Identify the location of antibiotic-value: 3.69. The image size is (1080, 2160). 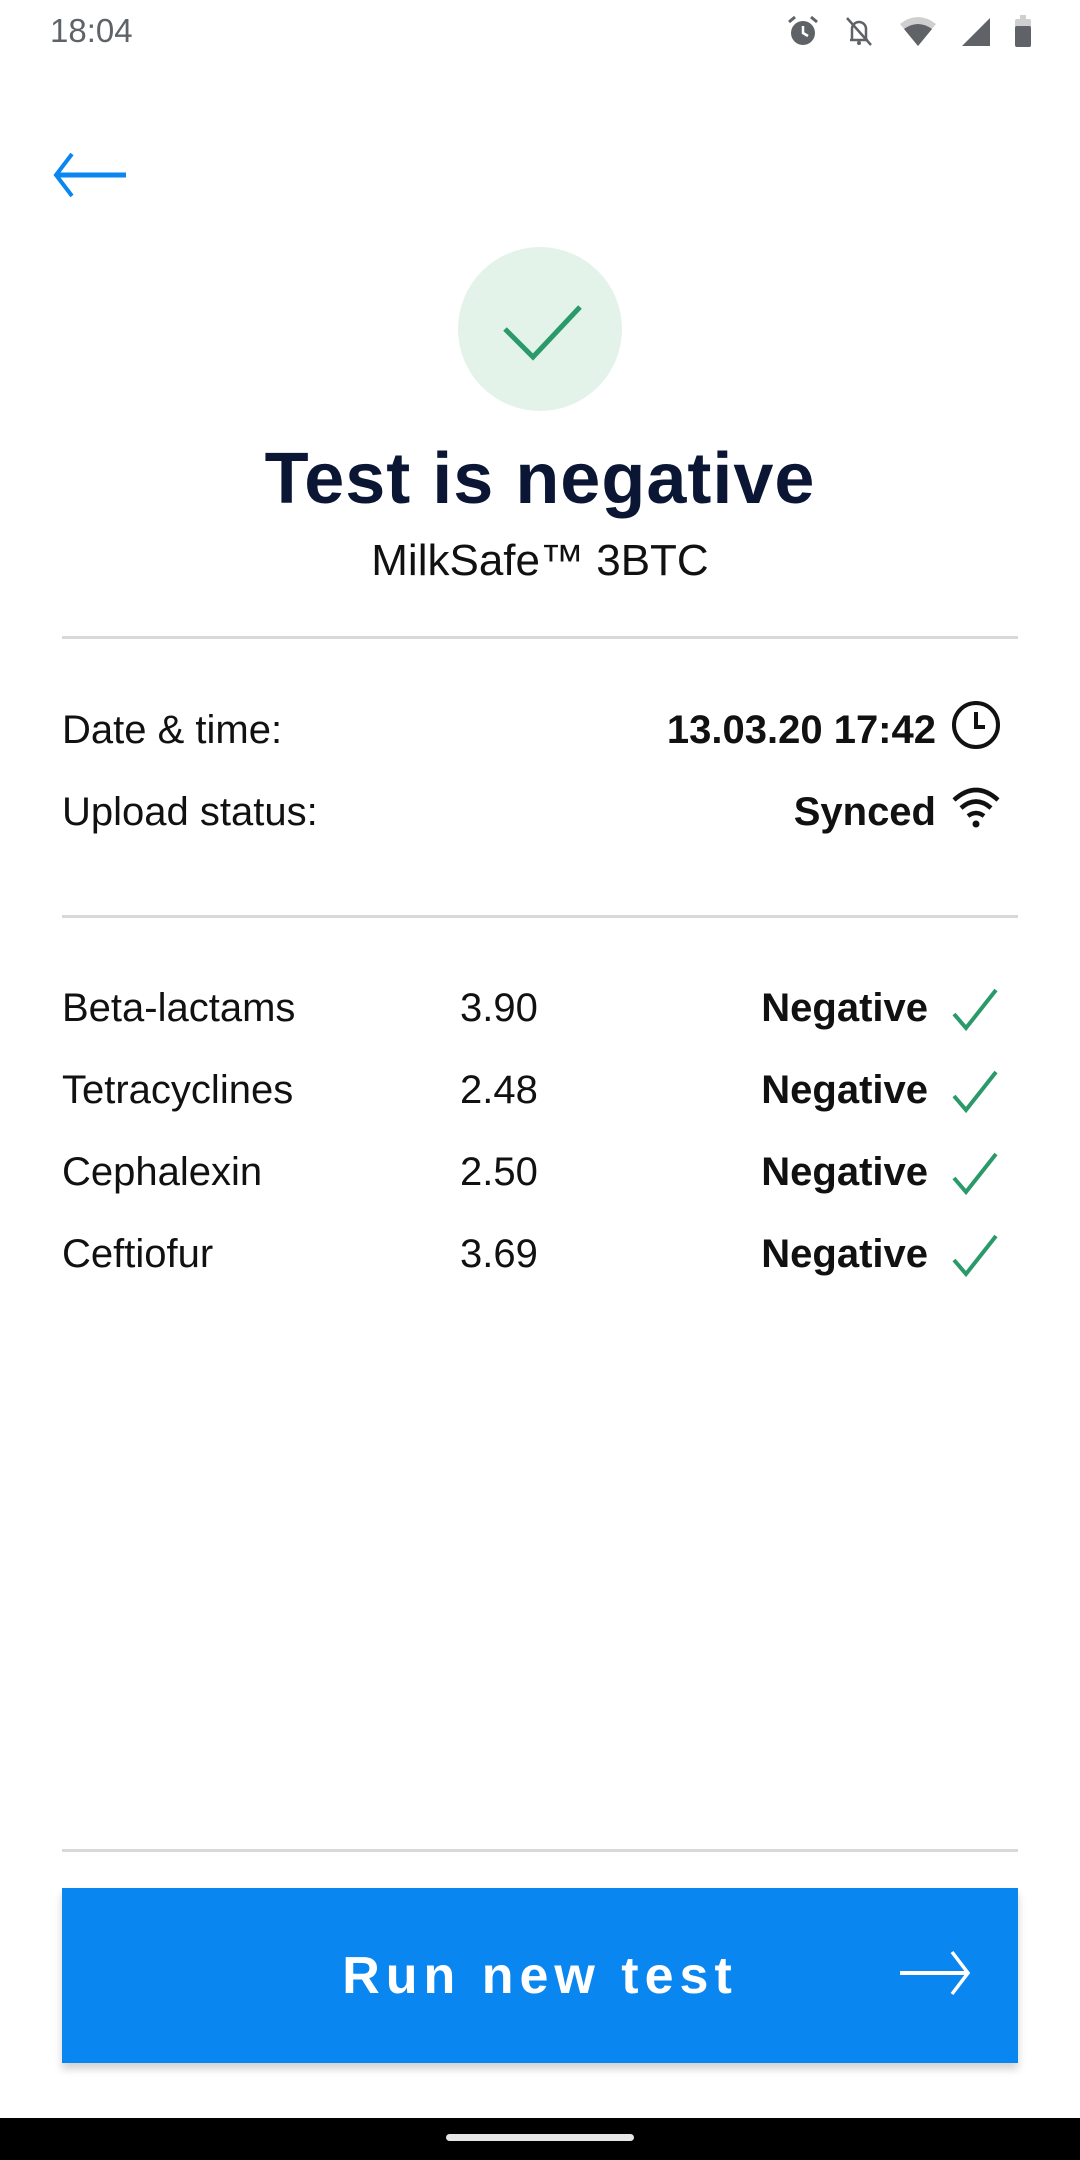
(499, 1254).